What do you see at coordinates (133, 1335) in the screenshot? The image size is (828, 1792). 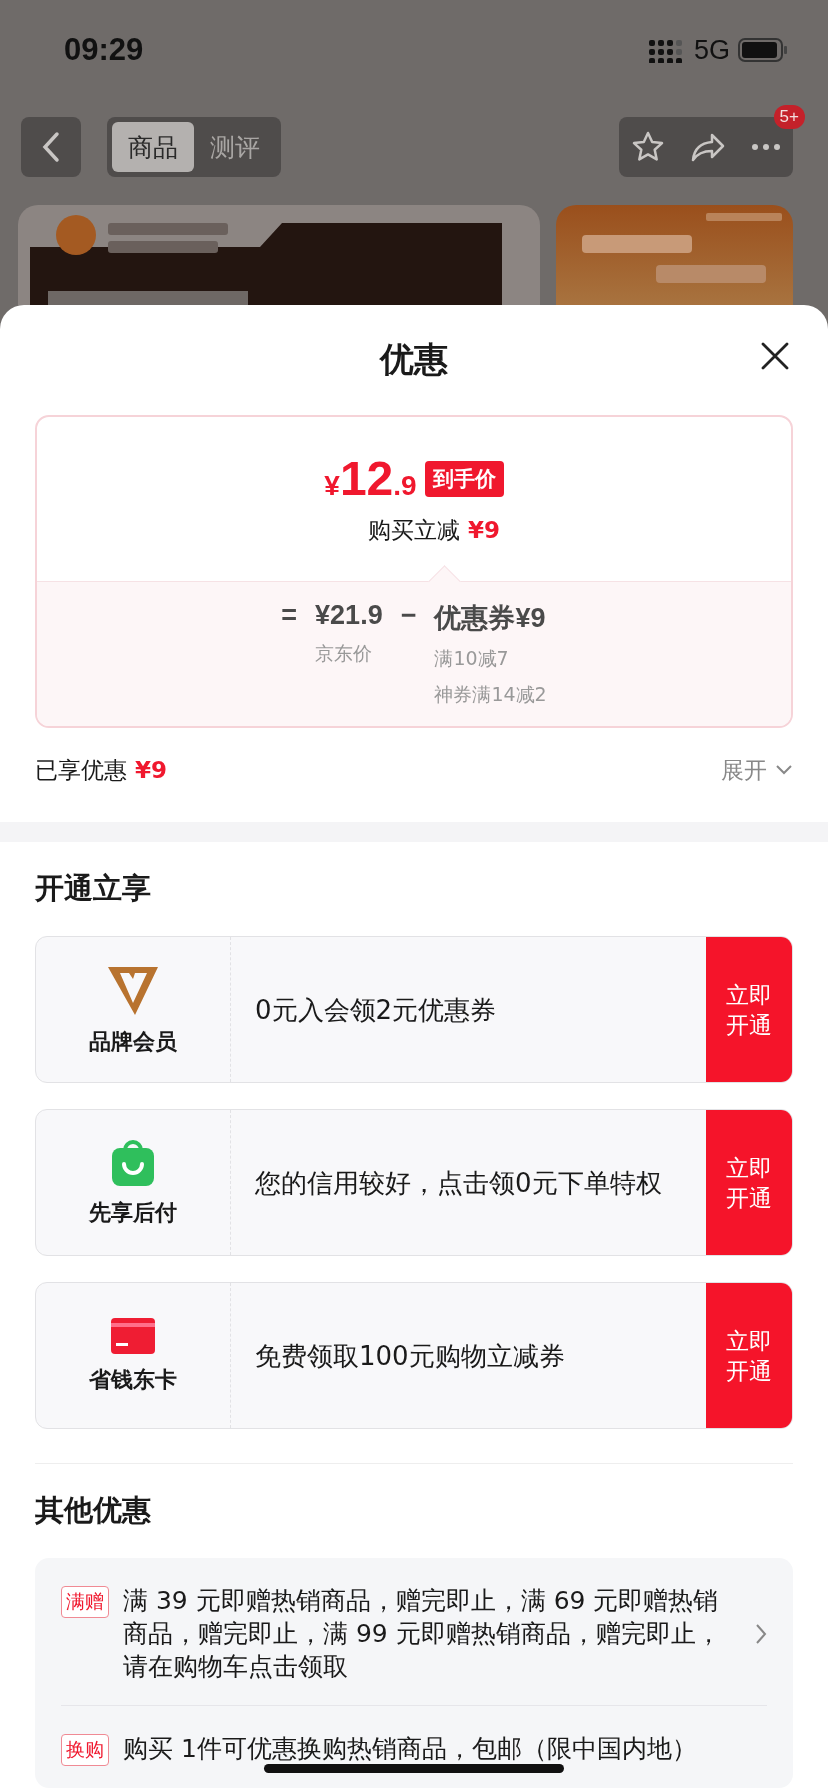 I see `card-icon` at bounding box center [133, 1335].